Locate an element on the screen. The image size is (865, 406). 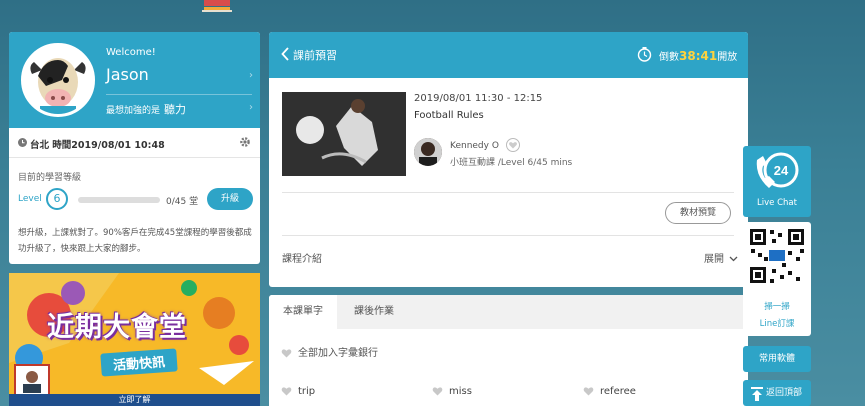
countdown-suffix: 開放 is located at coordinates (727, 57).